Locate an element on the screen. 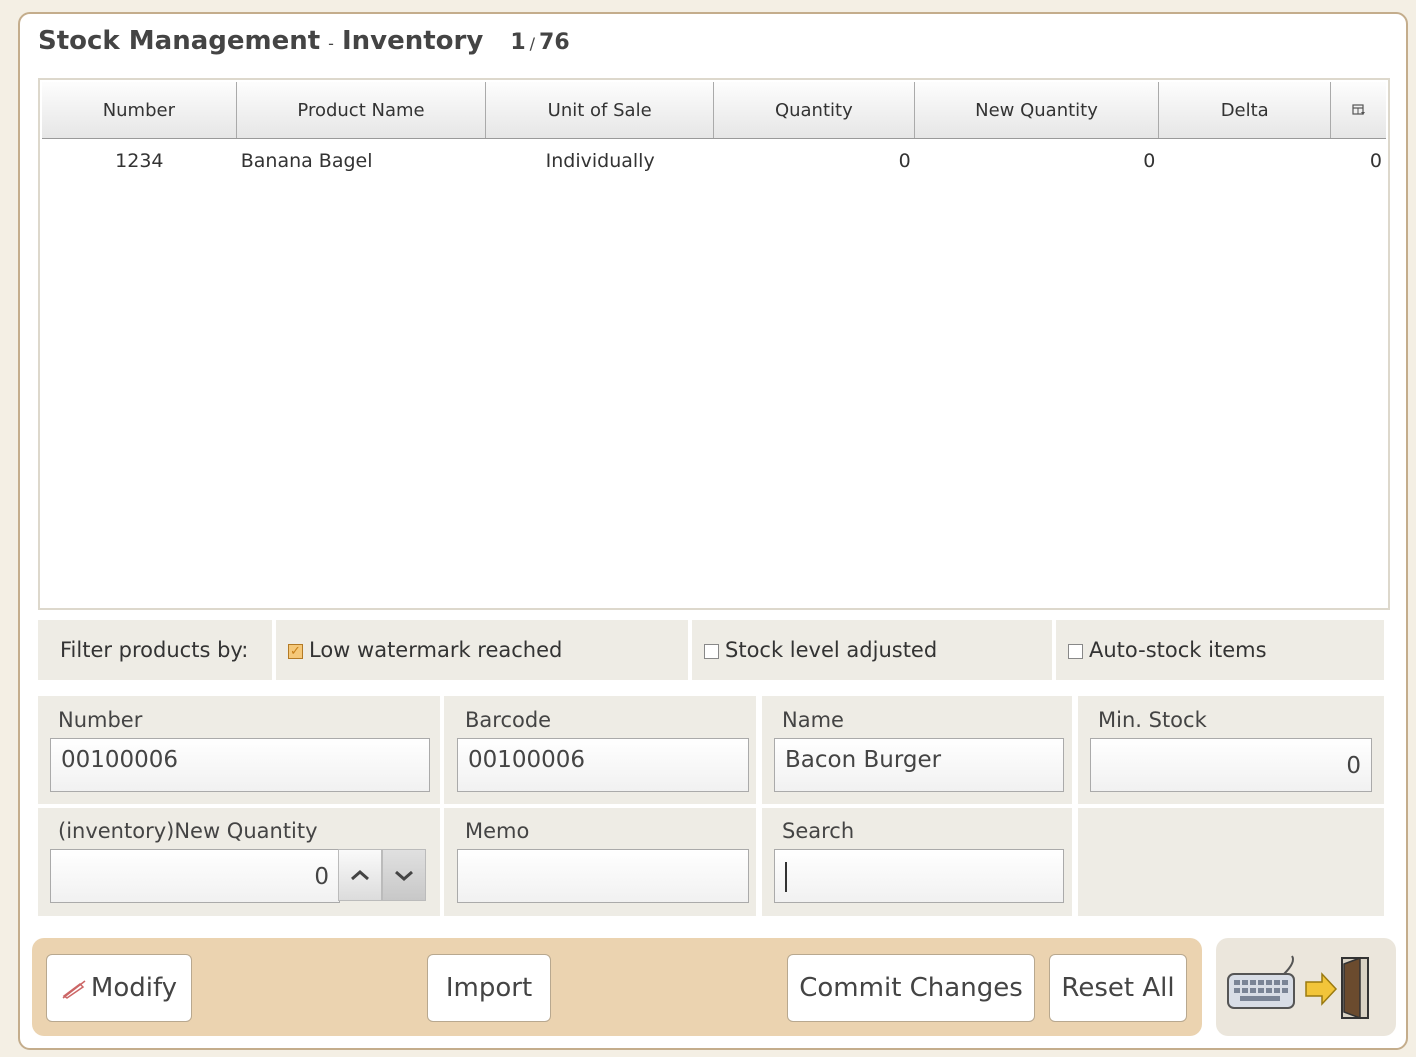 This screenshot has height=1057, width=1416. filter-auto-stock: Auto-stock items is located at coordinates (1220, 650).